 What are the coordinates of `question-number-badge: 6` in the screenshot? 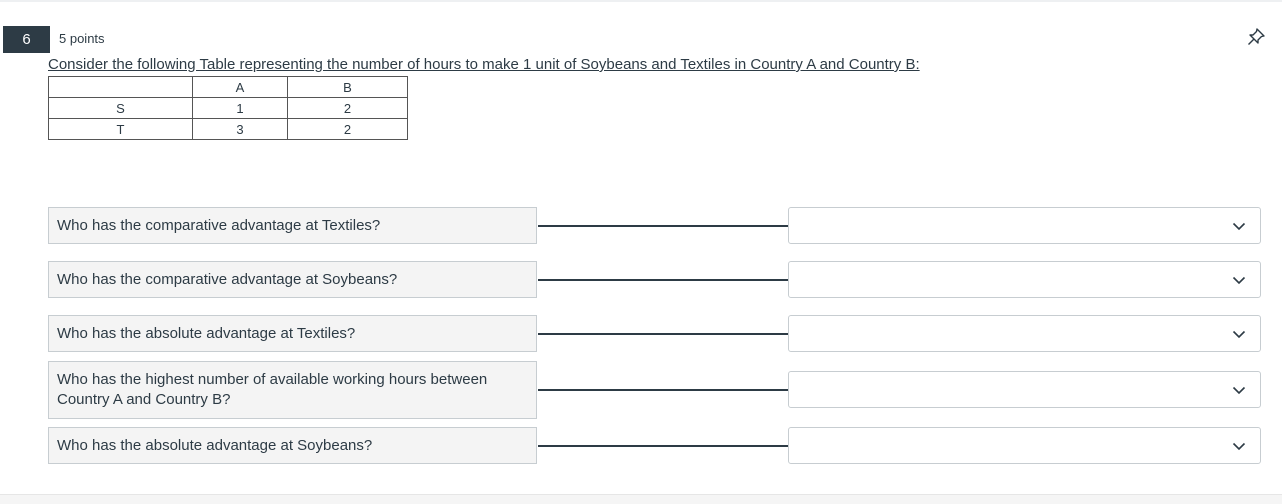 It's located at (26, 39).